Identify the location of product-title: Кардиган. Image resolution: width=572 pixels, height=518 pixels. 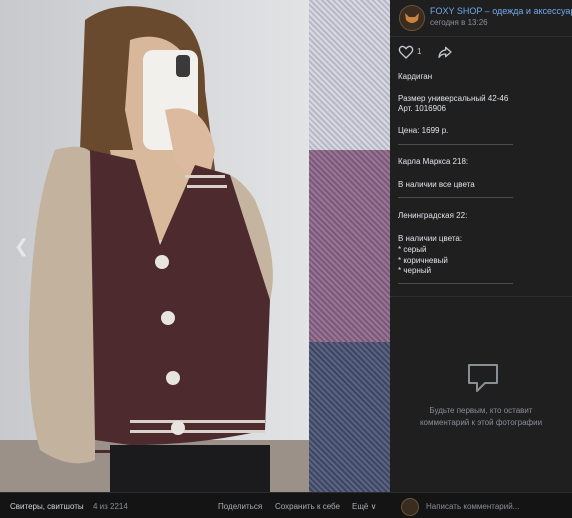
(415, 76).